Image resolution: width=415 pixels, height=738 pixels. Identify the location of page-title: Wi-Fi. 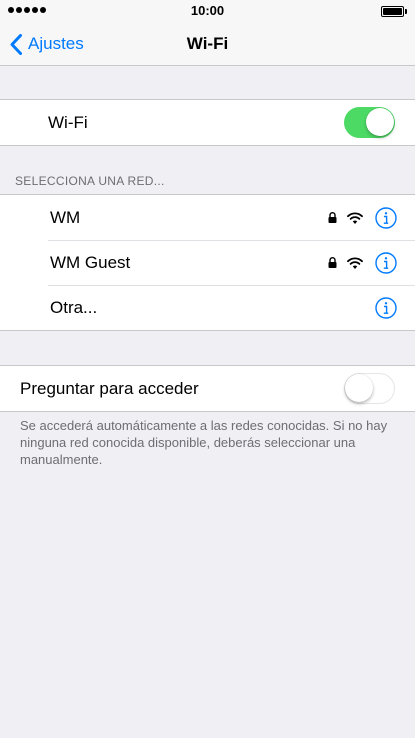
(207, 43).